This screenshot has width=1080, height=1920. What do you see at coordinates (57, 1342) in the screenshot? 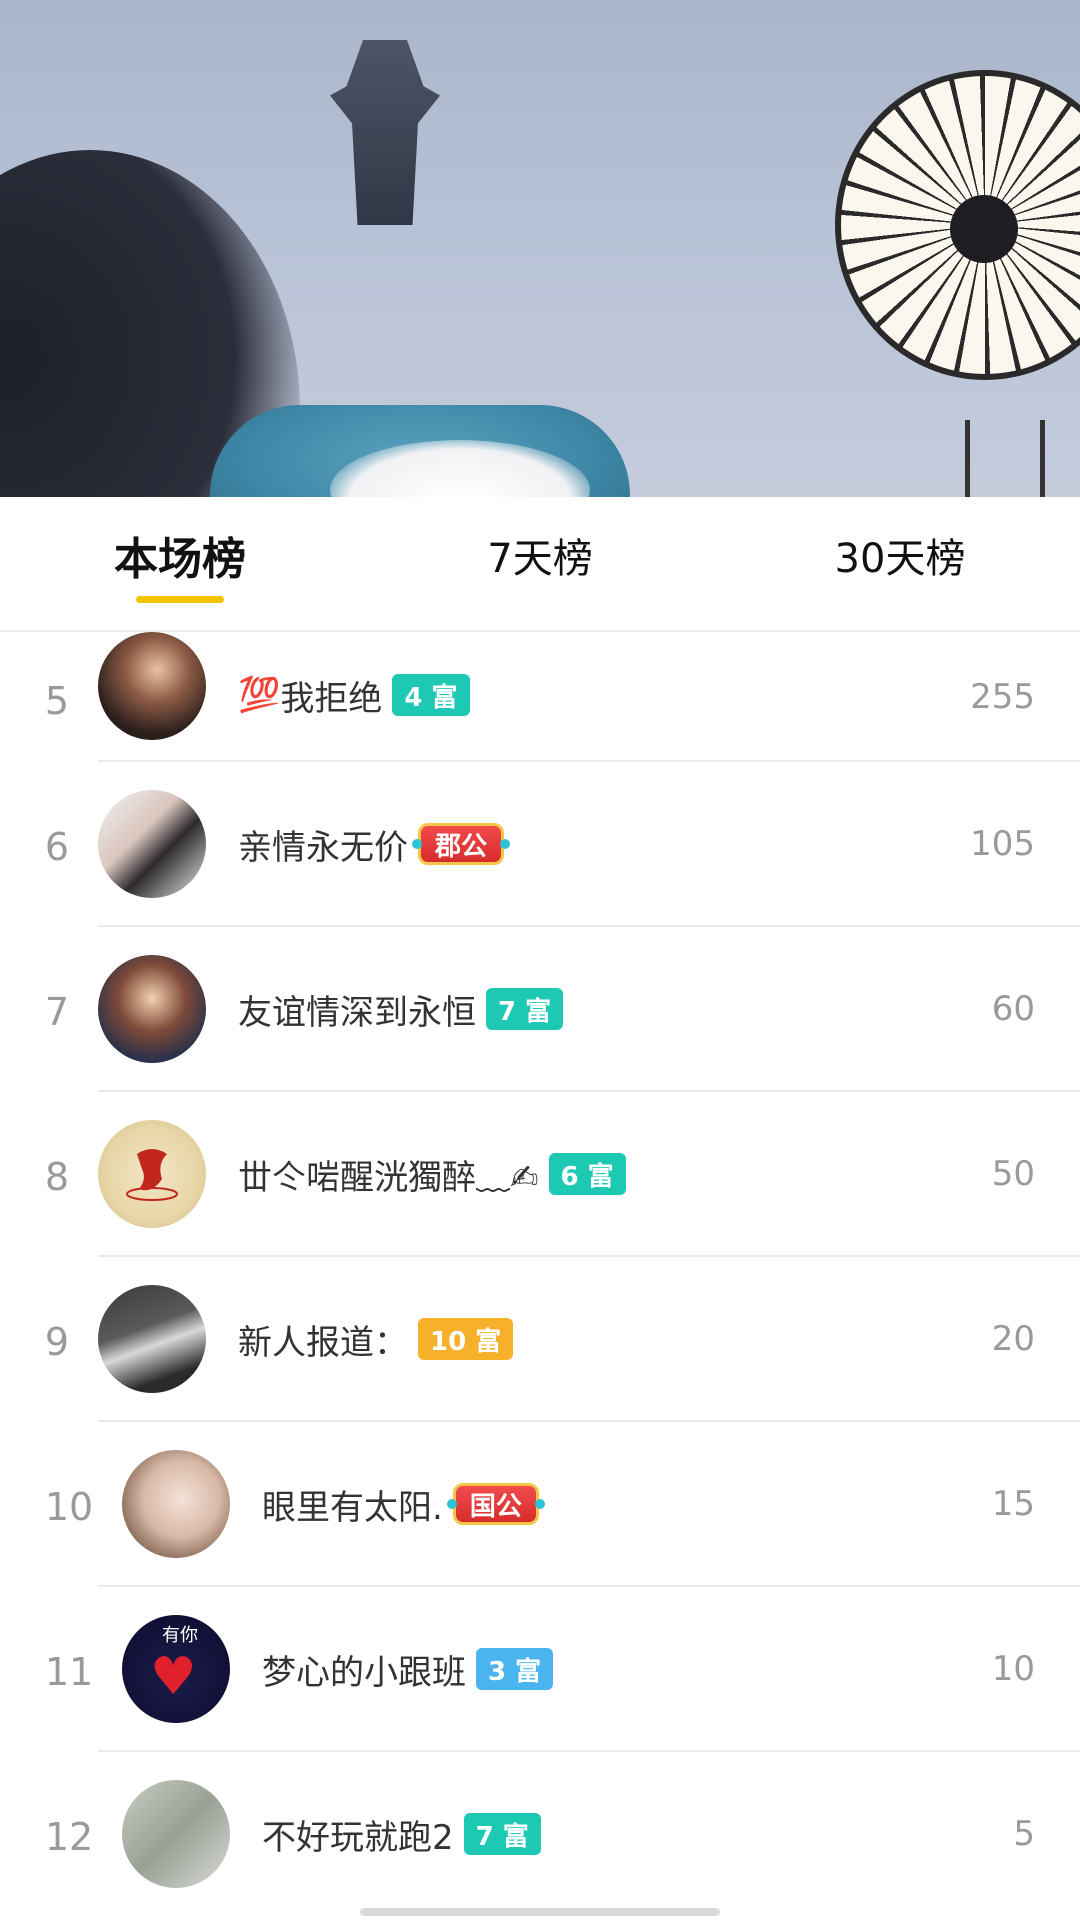
I see `rank-number: 9` at bounding box center [57, 1342].